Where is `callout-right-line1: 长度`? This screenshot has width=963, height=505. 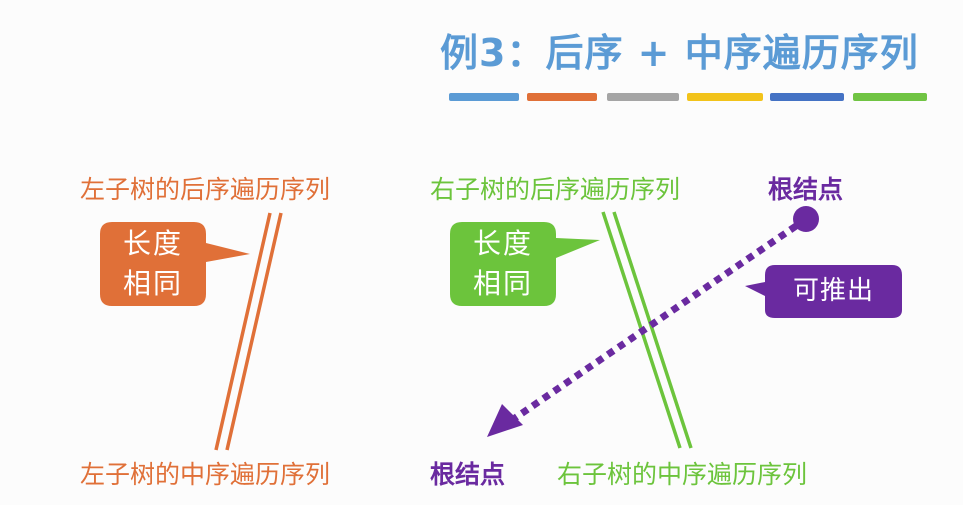 callout-right-line1: 长度 is located at coordinates (502, 243).